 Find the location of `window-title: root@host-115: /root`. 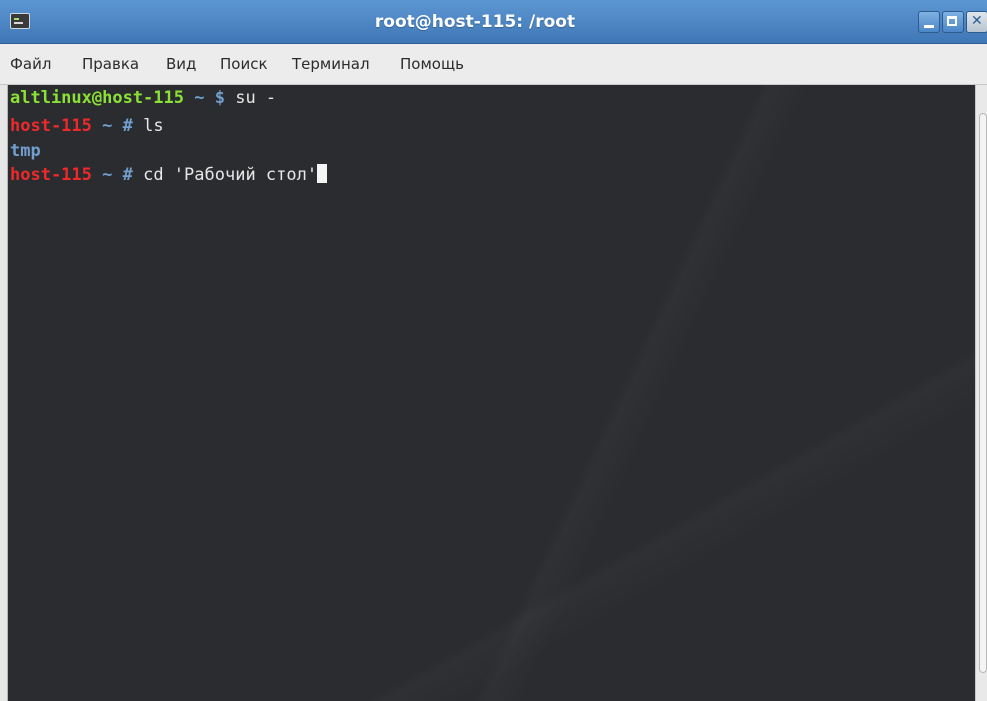

window-title: root@host-115: /root is located at coordinates (475, 22).